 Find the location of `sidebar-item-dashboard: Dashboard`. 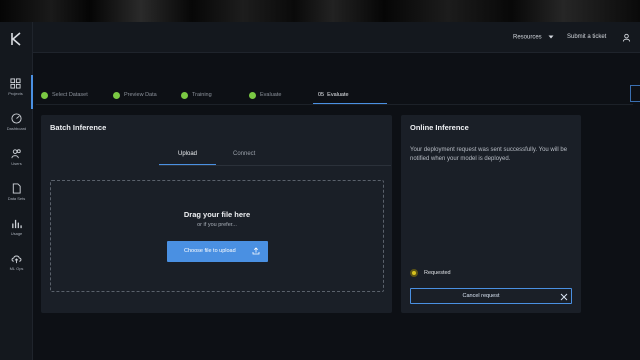

sidebar-item-dashboard: Dashboard is located at coordinates (16, 127).